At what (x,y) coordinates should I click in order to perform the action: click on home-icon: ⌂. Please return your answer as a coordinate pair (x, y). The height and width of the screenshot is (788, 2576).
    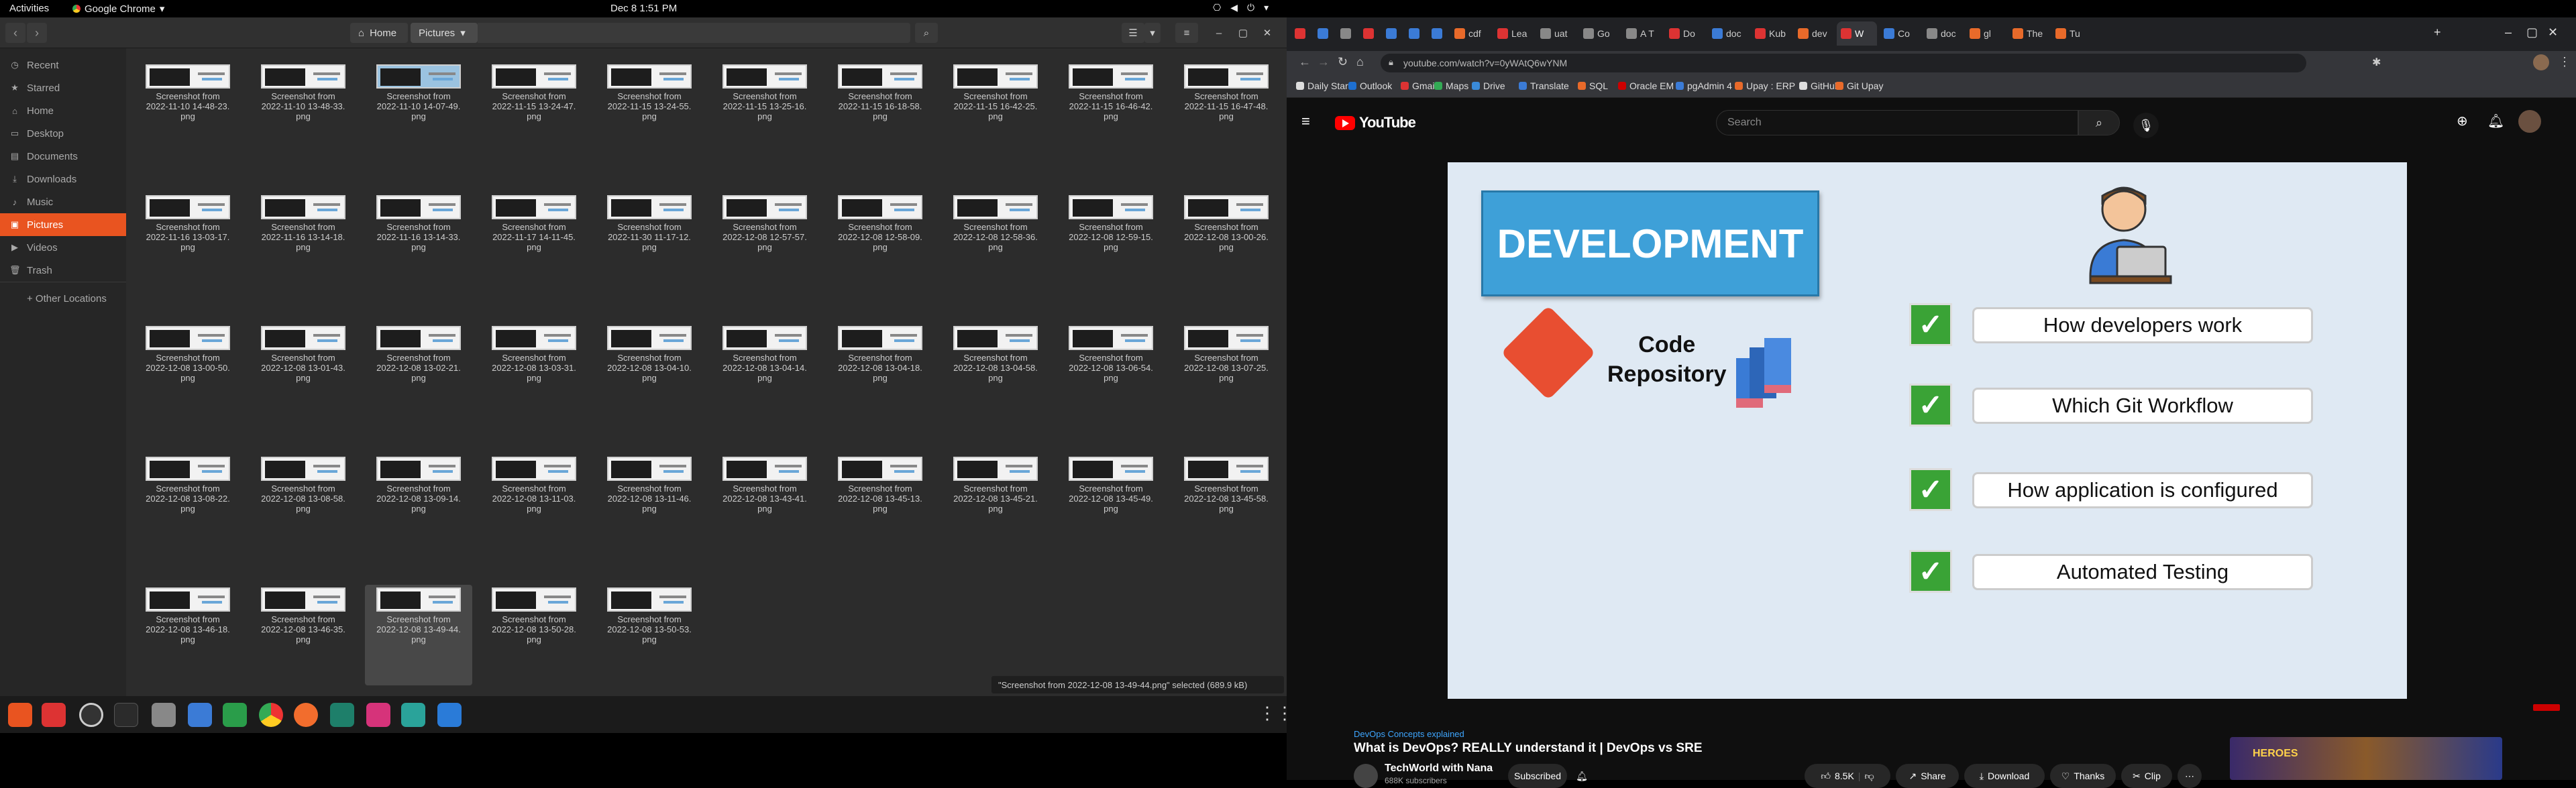
    Looking at the image, I should click on (1360, 62).